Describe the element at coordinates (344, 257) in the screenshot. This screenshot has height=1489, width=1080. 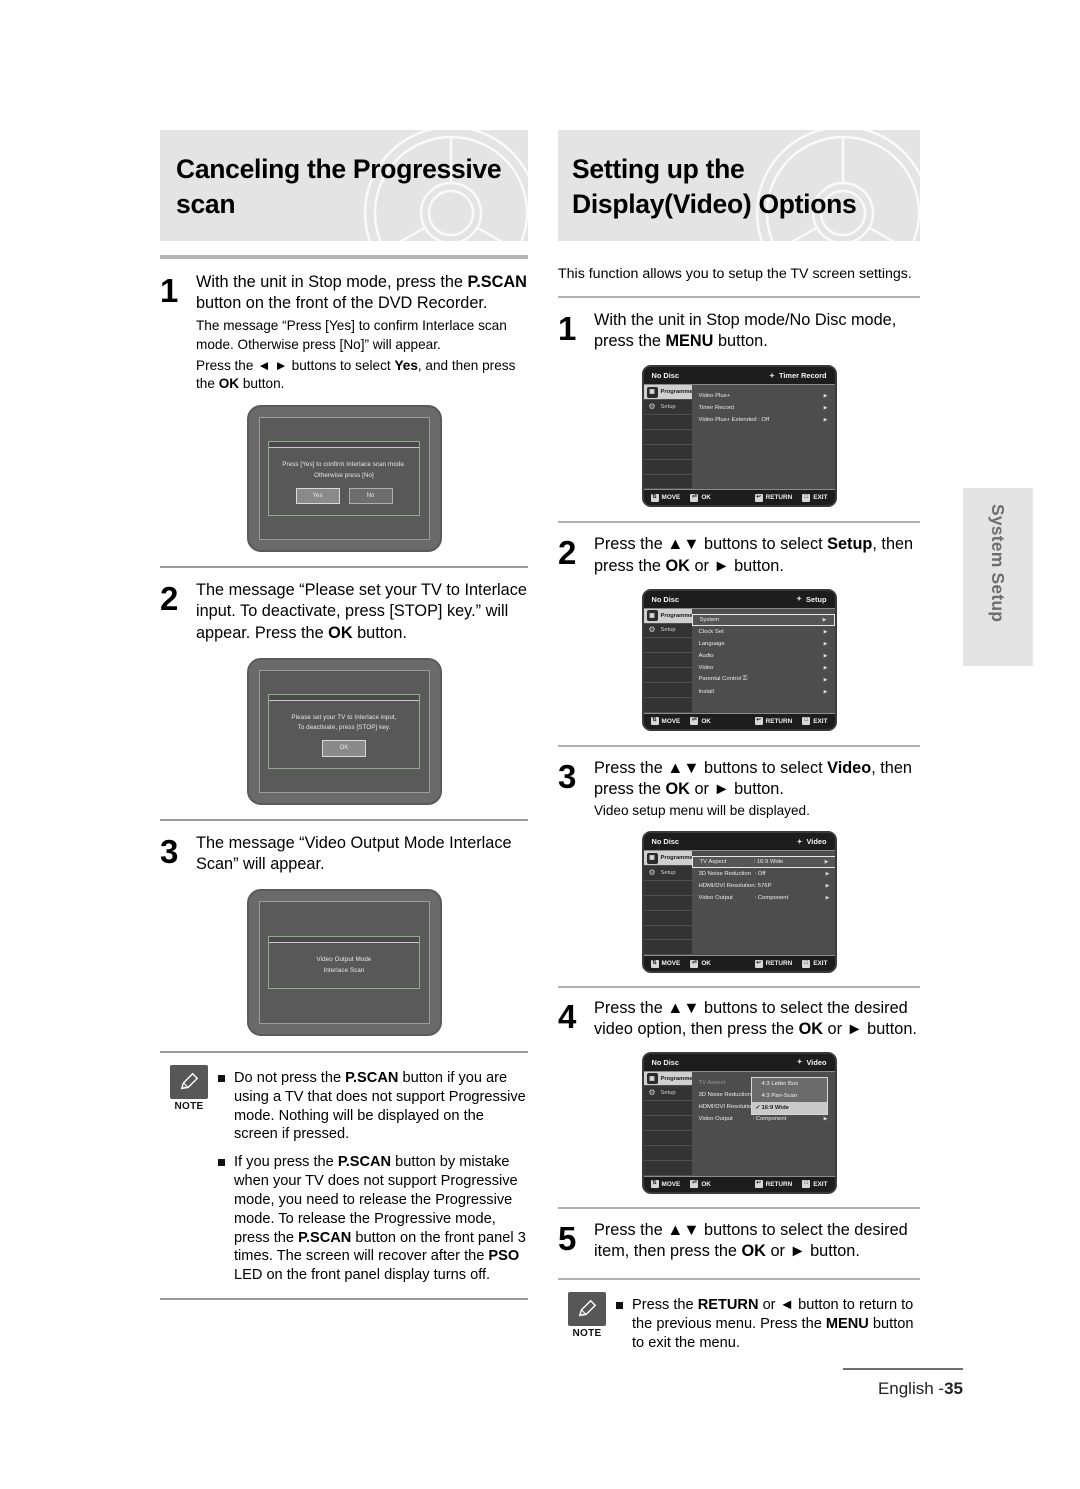
I see `left-divider-top` at that location.